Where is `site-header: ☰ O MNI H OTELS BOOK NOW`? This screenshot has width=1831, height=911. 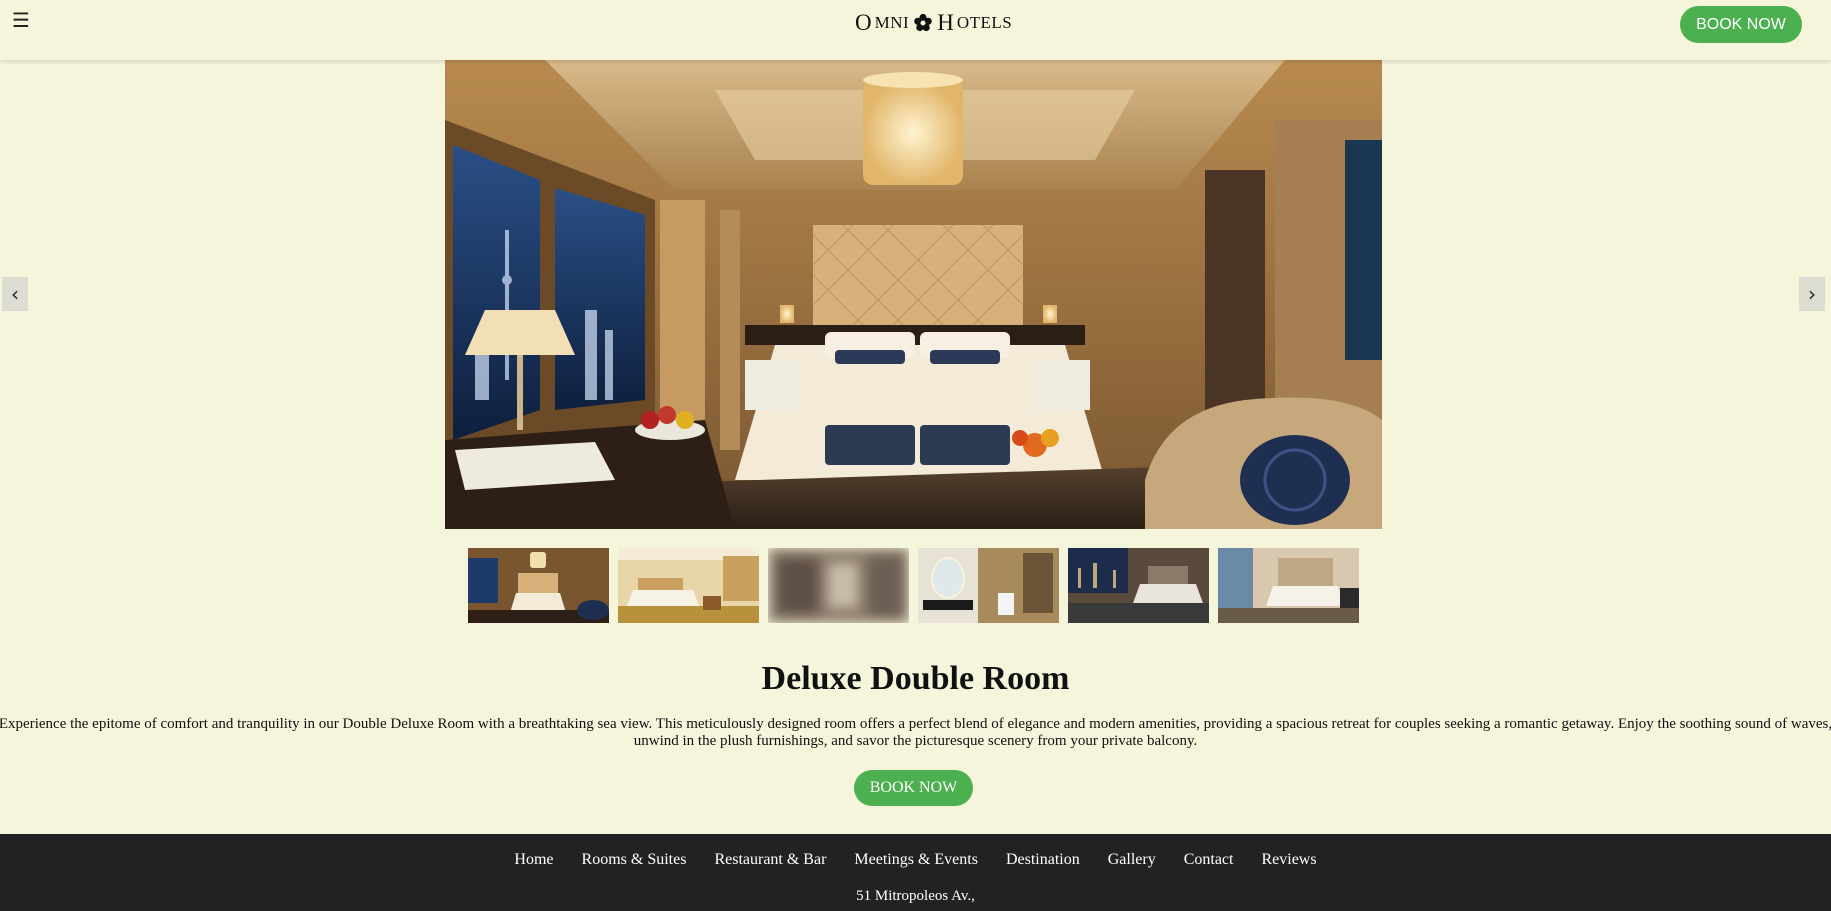 site-header: ☰ O MNI H OTELS BOOK NOW is located at coordinates (915, 30).